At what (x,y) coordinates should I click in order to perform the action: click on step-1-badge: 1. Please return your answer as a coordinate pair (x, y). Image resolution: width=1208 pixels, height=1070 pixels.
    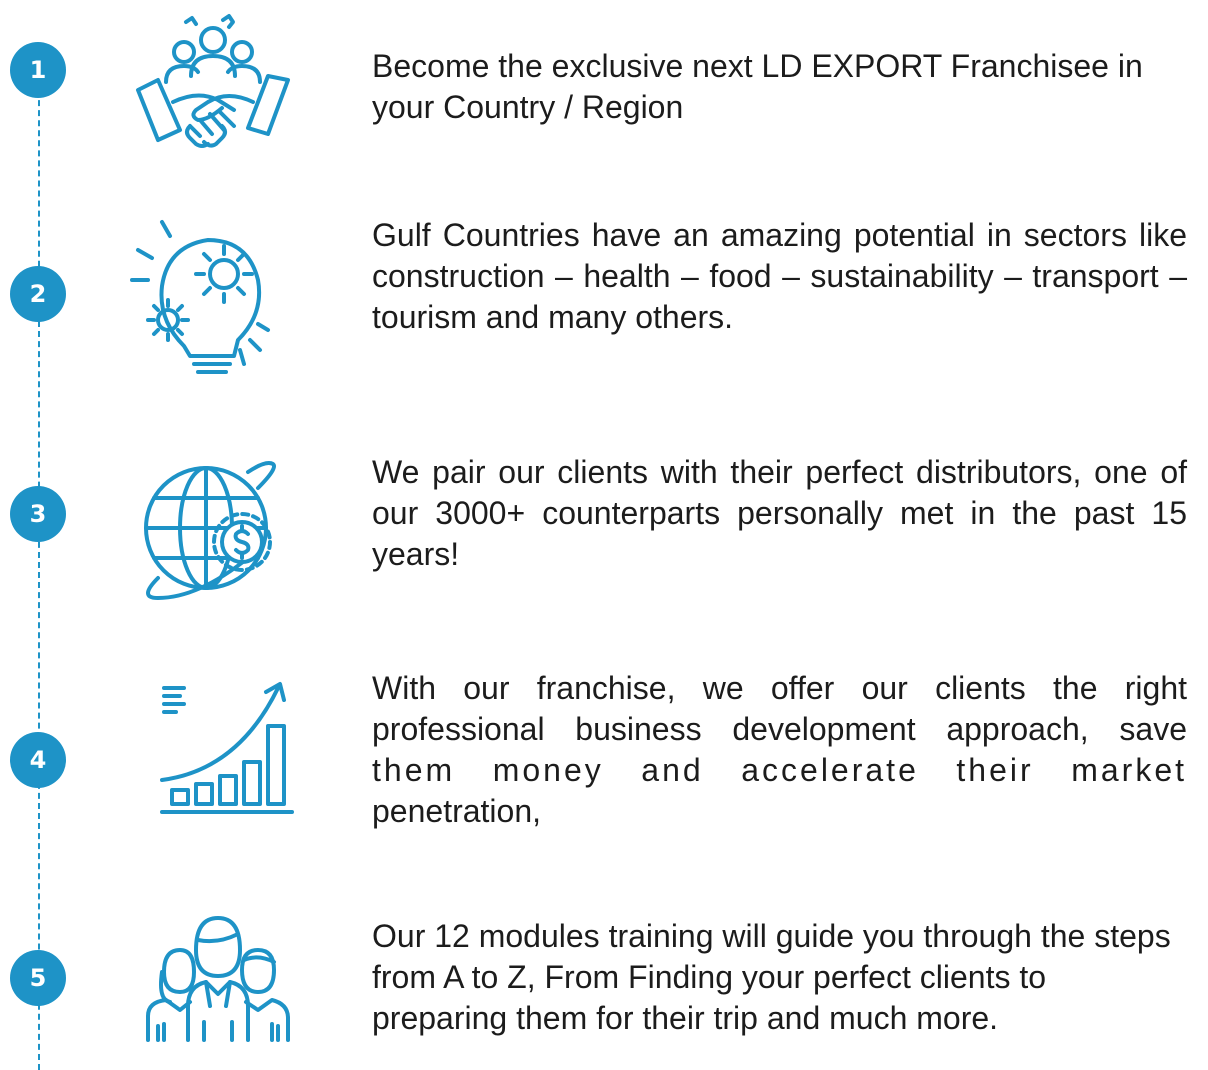
    Looking at the image, I should click on (38, 70).